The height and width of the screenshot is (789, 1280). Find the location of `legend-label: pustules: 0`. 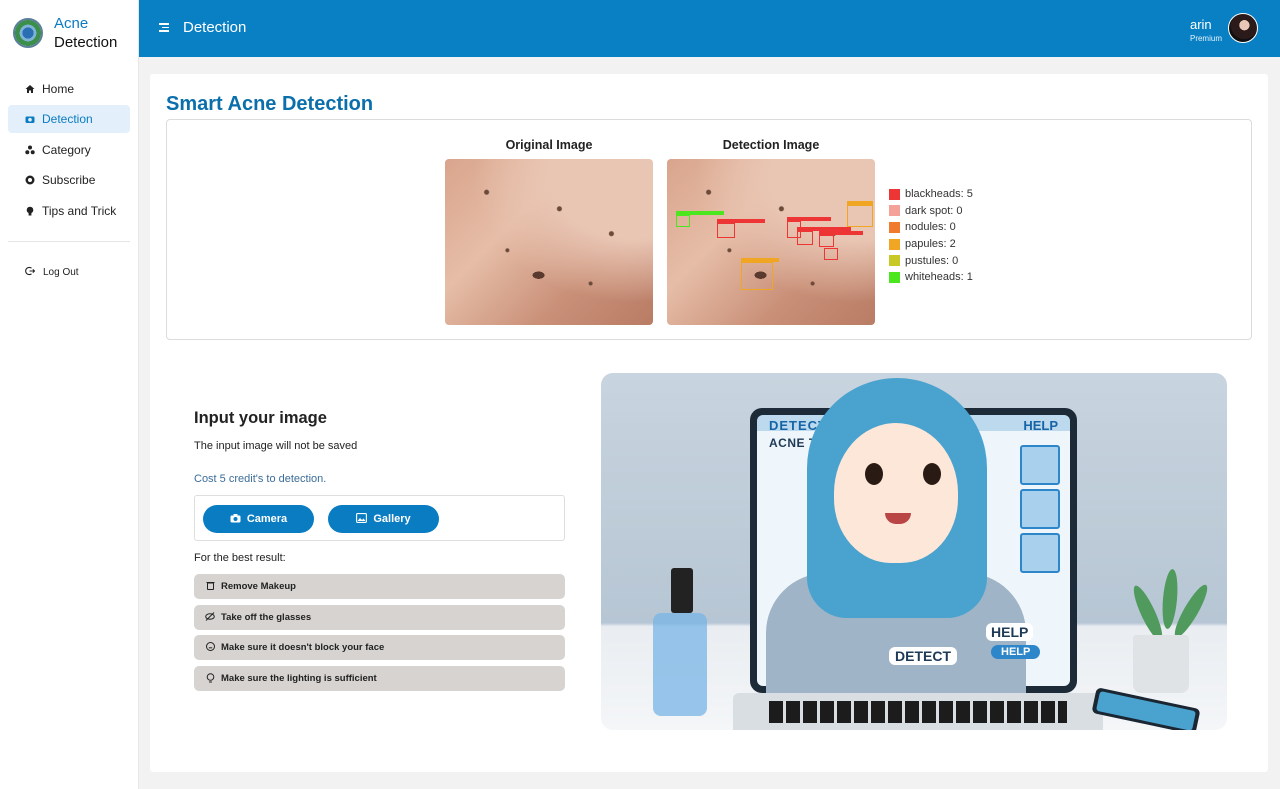

legend-label: pustules: 0 is located at coordinates (932, 260).